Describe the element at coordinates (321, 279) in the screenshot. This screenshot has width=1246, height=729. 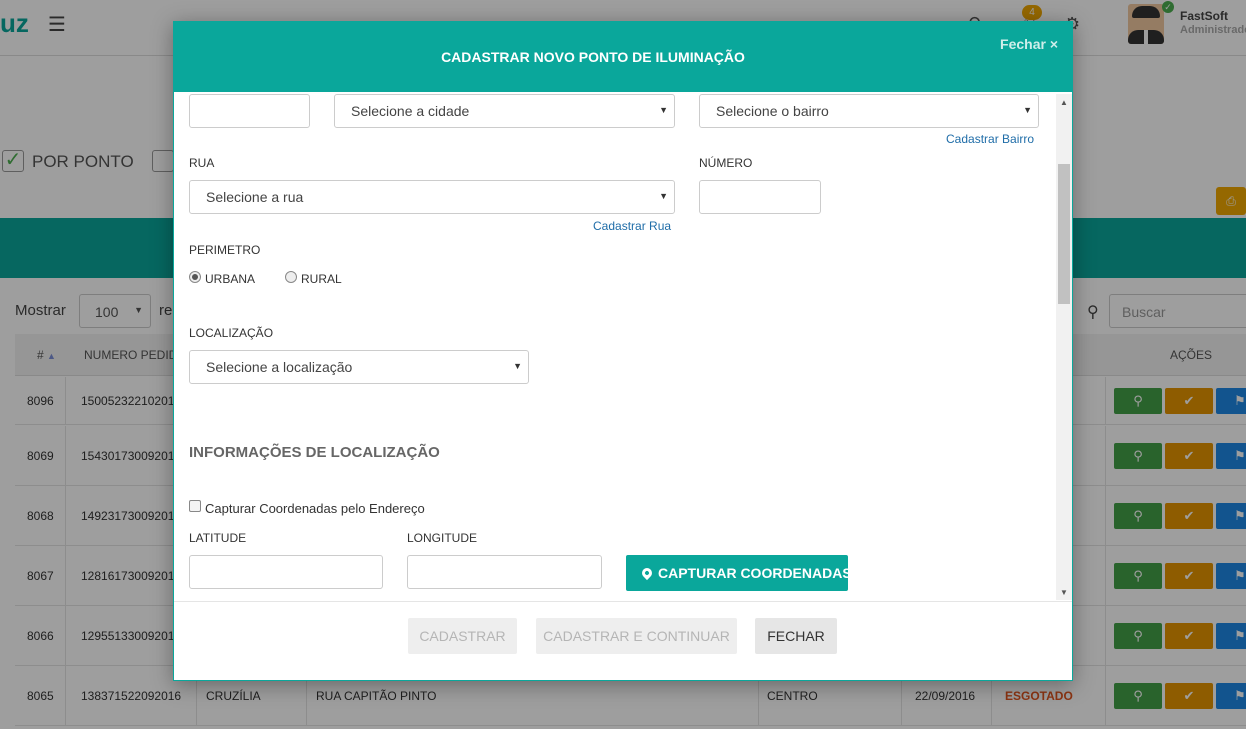
I see `perimetro-rural-label: RURAL` at that location.